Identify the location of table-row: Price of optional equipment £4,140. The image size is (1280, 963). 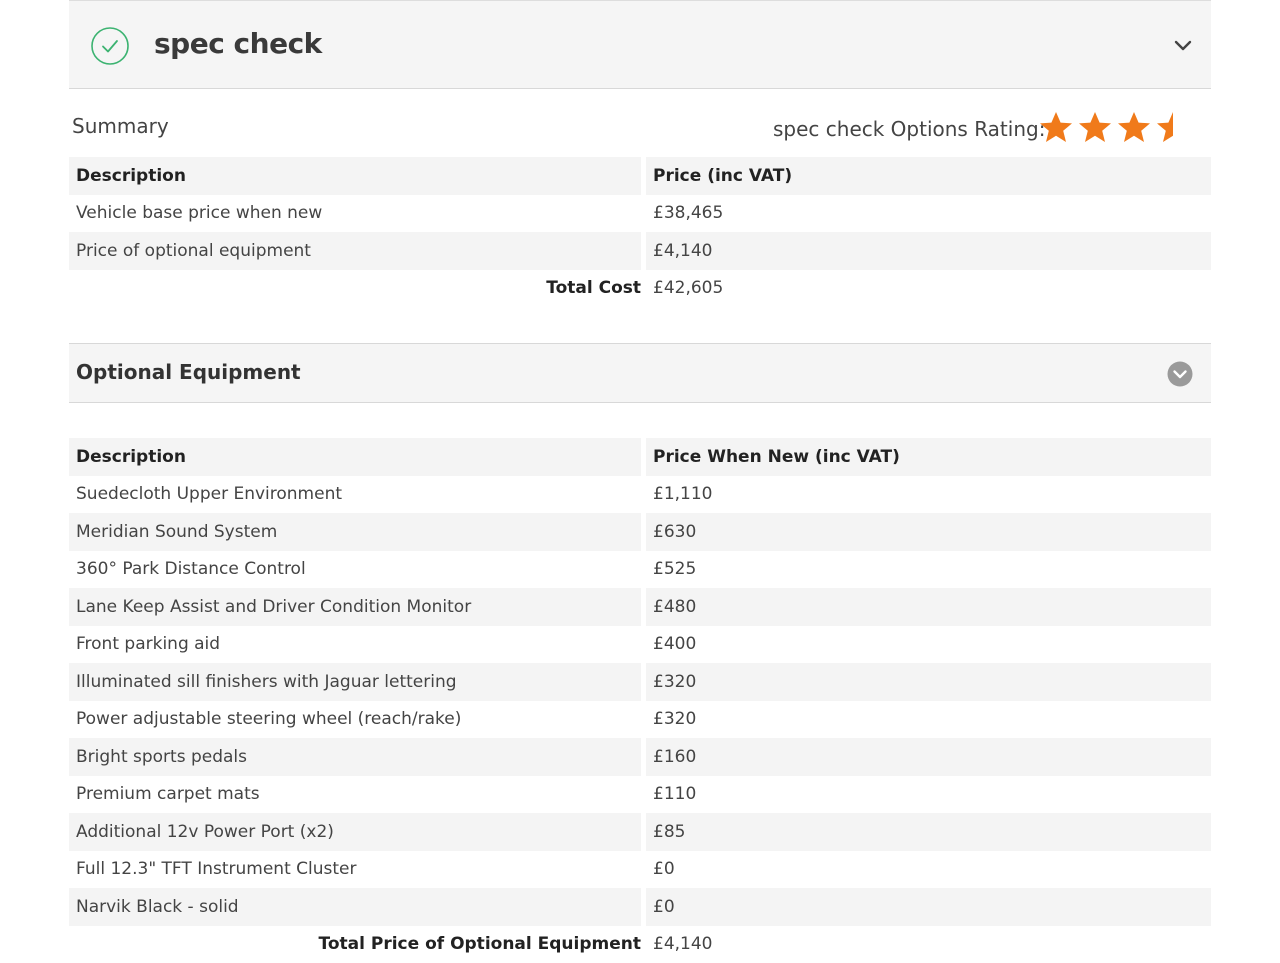
(640, 251).